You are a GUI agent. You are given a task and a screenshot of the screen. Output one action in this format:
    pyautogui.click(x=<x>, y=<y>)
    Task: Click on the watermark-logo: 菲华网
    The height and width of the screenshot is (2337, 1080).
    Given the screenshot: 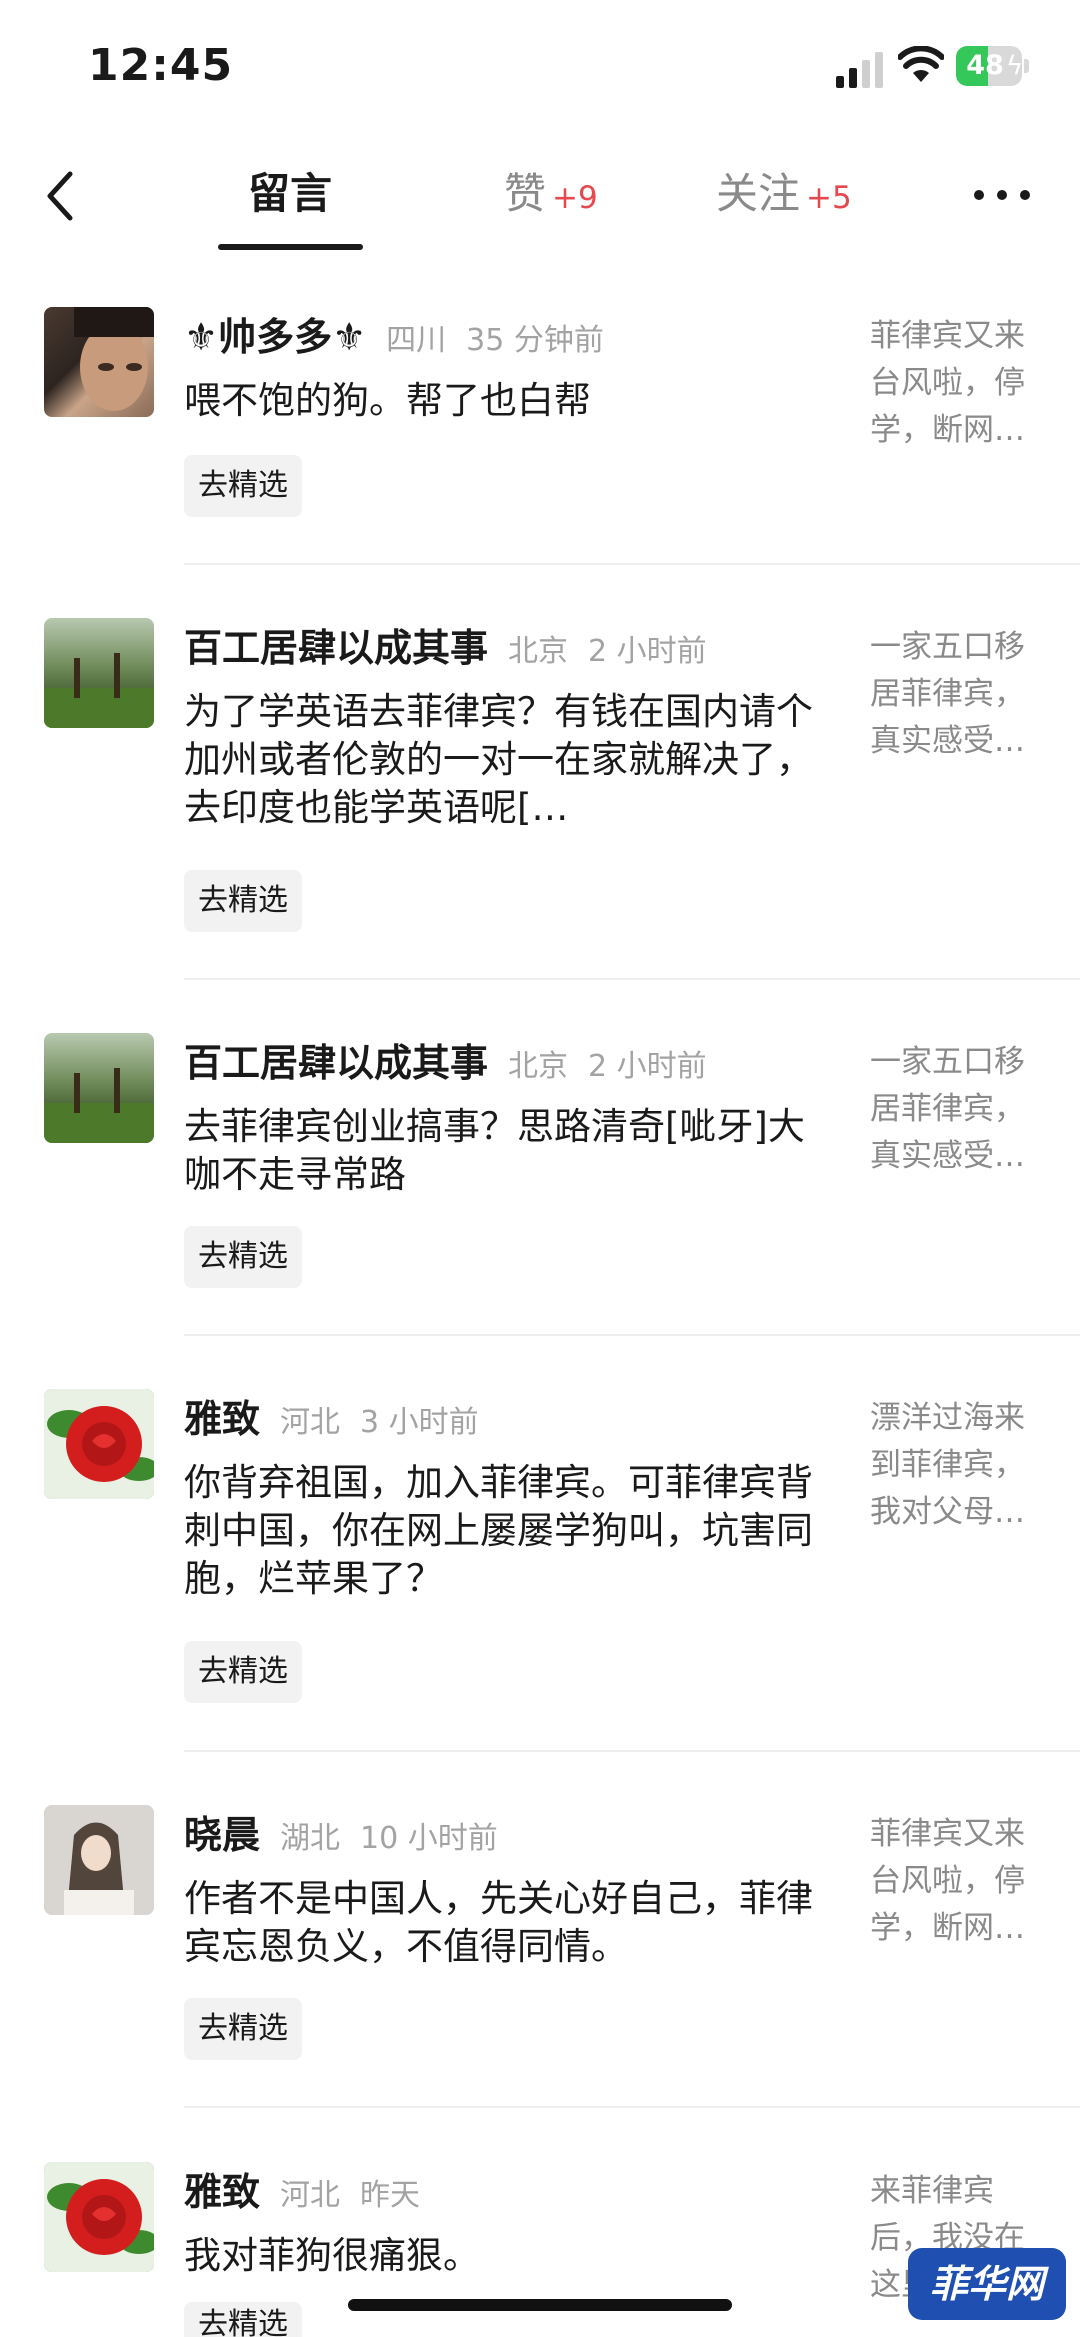 What is the action you would take?
    pyautogui.click(x=987, y=2284)
    